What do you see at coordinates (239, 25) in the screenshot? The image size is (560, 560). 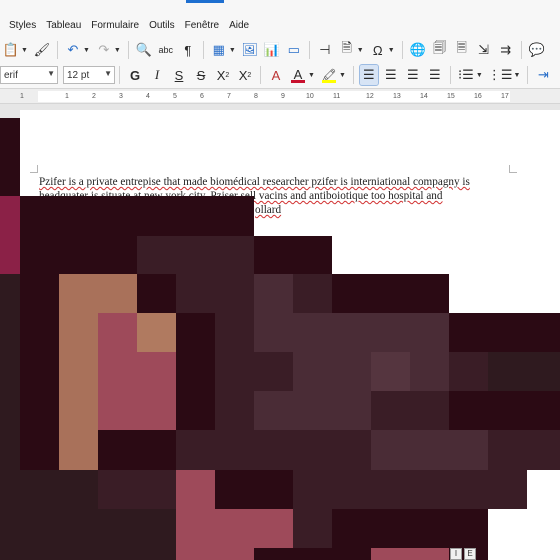 I see `menu-aide: Aide` at bounding box center [239, 25].